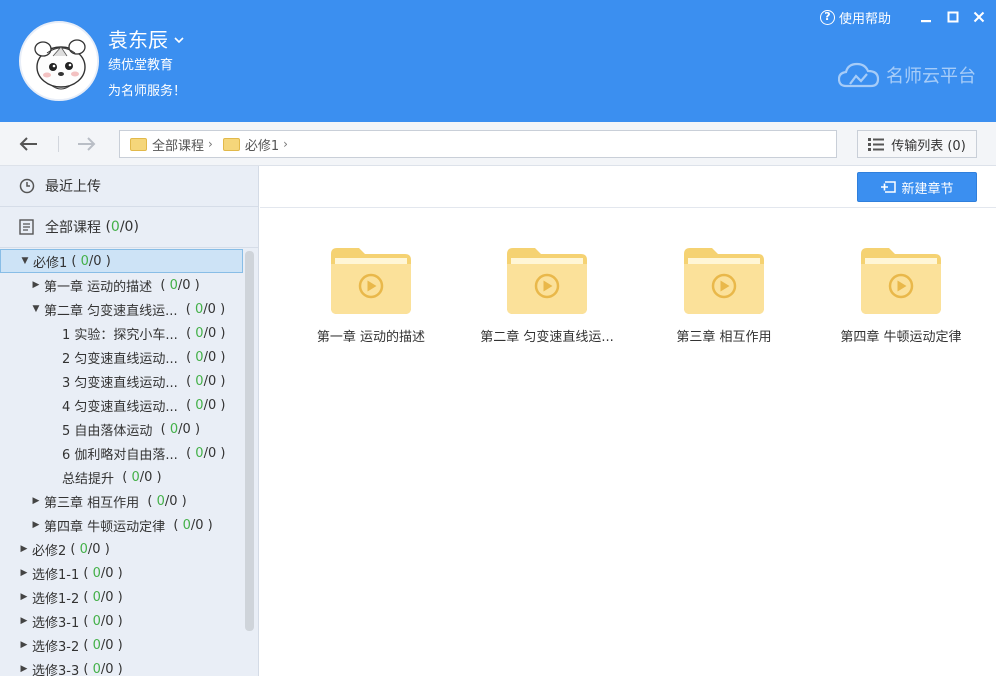 The height and width of the screenshot is (676, 996). Describe the element at coordinates (979, 17) in the screenshot. I see `close-button` at that location.